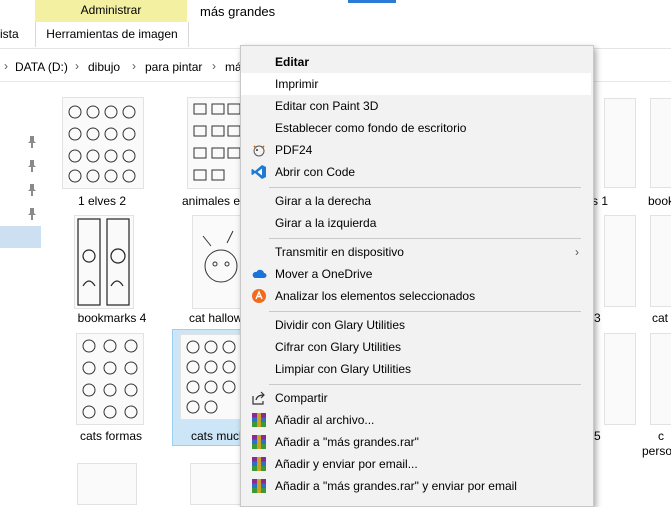 The width and height of the screenshot is (671, 507). I want to click on menu-item-set-wallpaper: Establecer como fondo de escritorio, so click(416, 128).